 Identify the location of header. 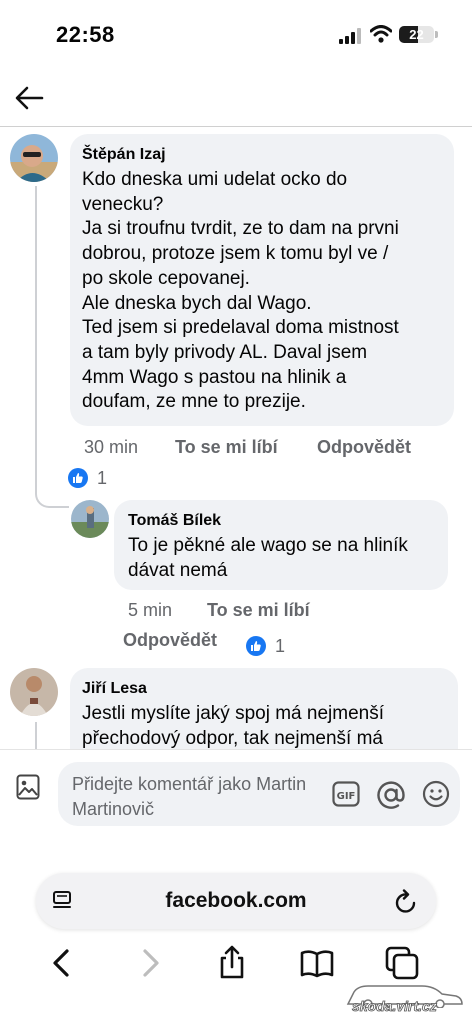
(236, 98).